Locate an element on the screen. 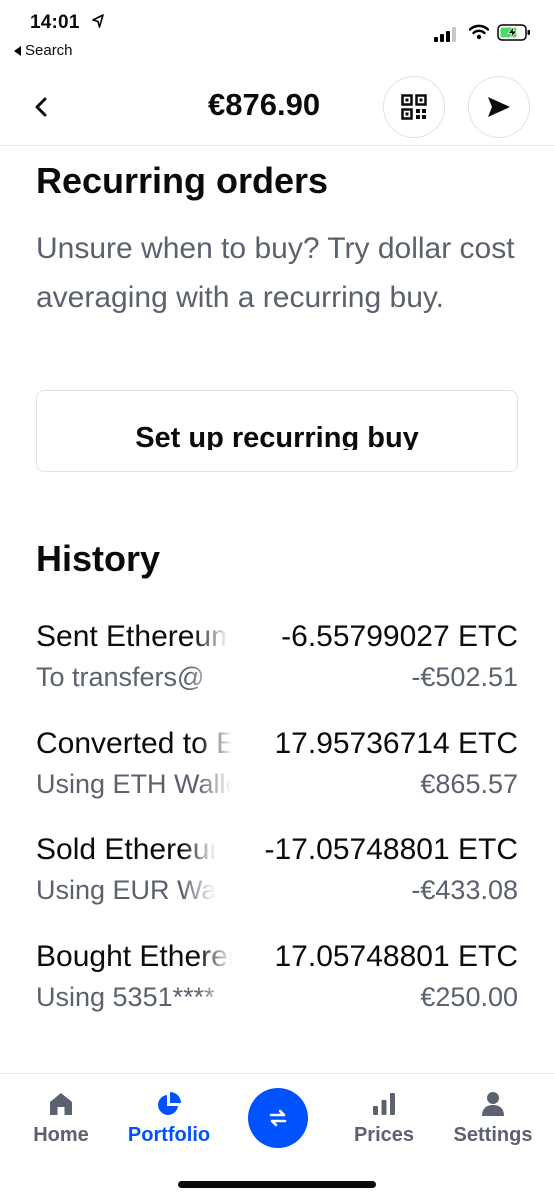 This screenshot has height=1200, width=554. cellular-signal-icon is located at coordinates (445, 34).